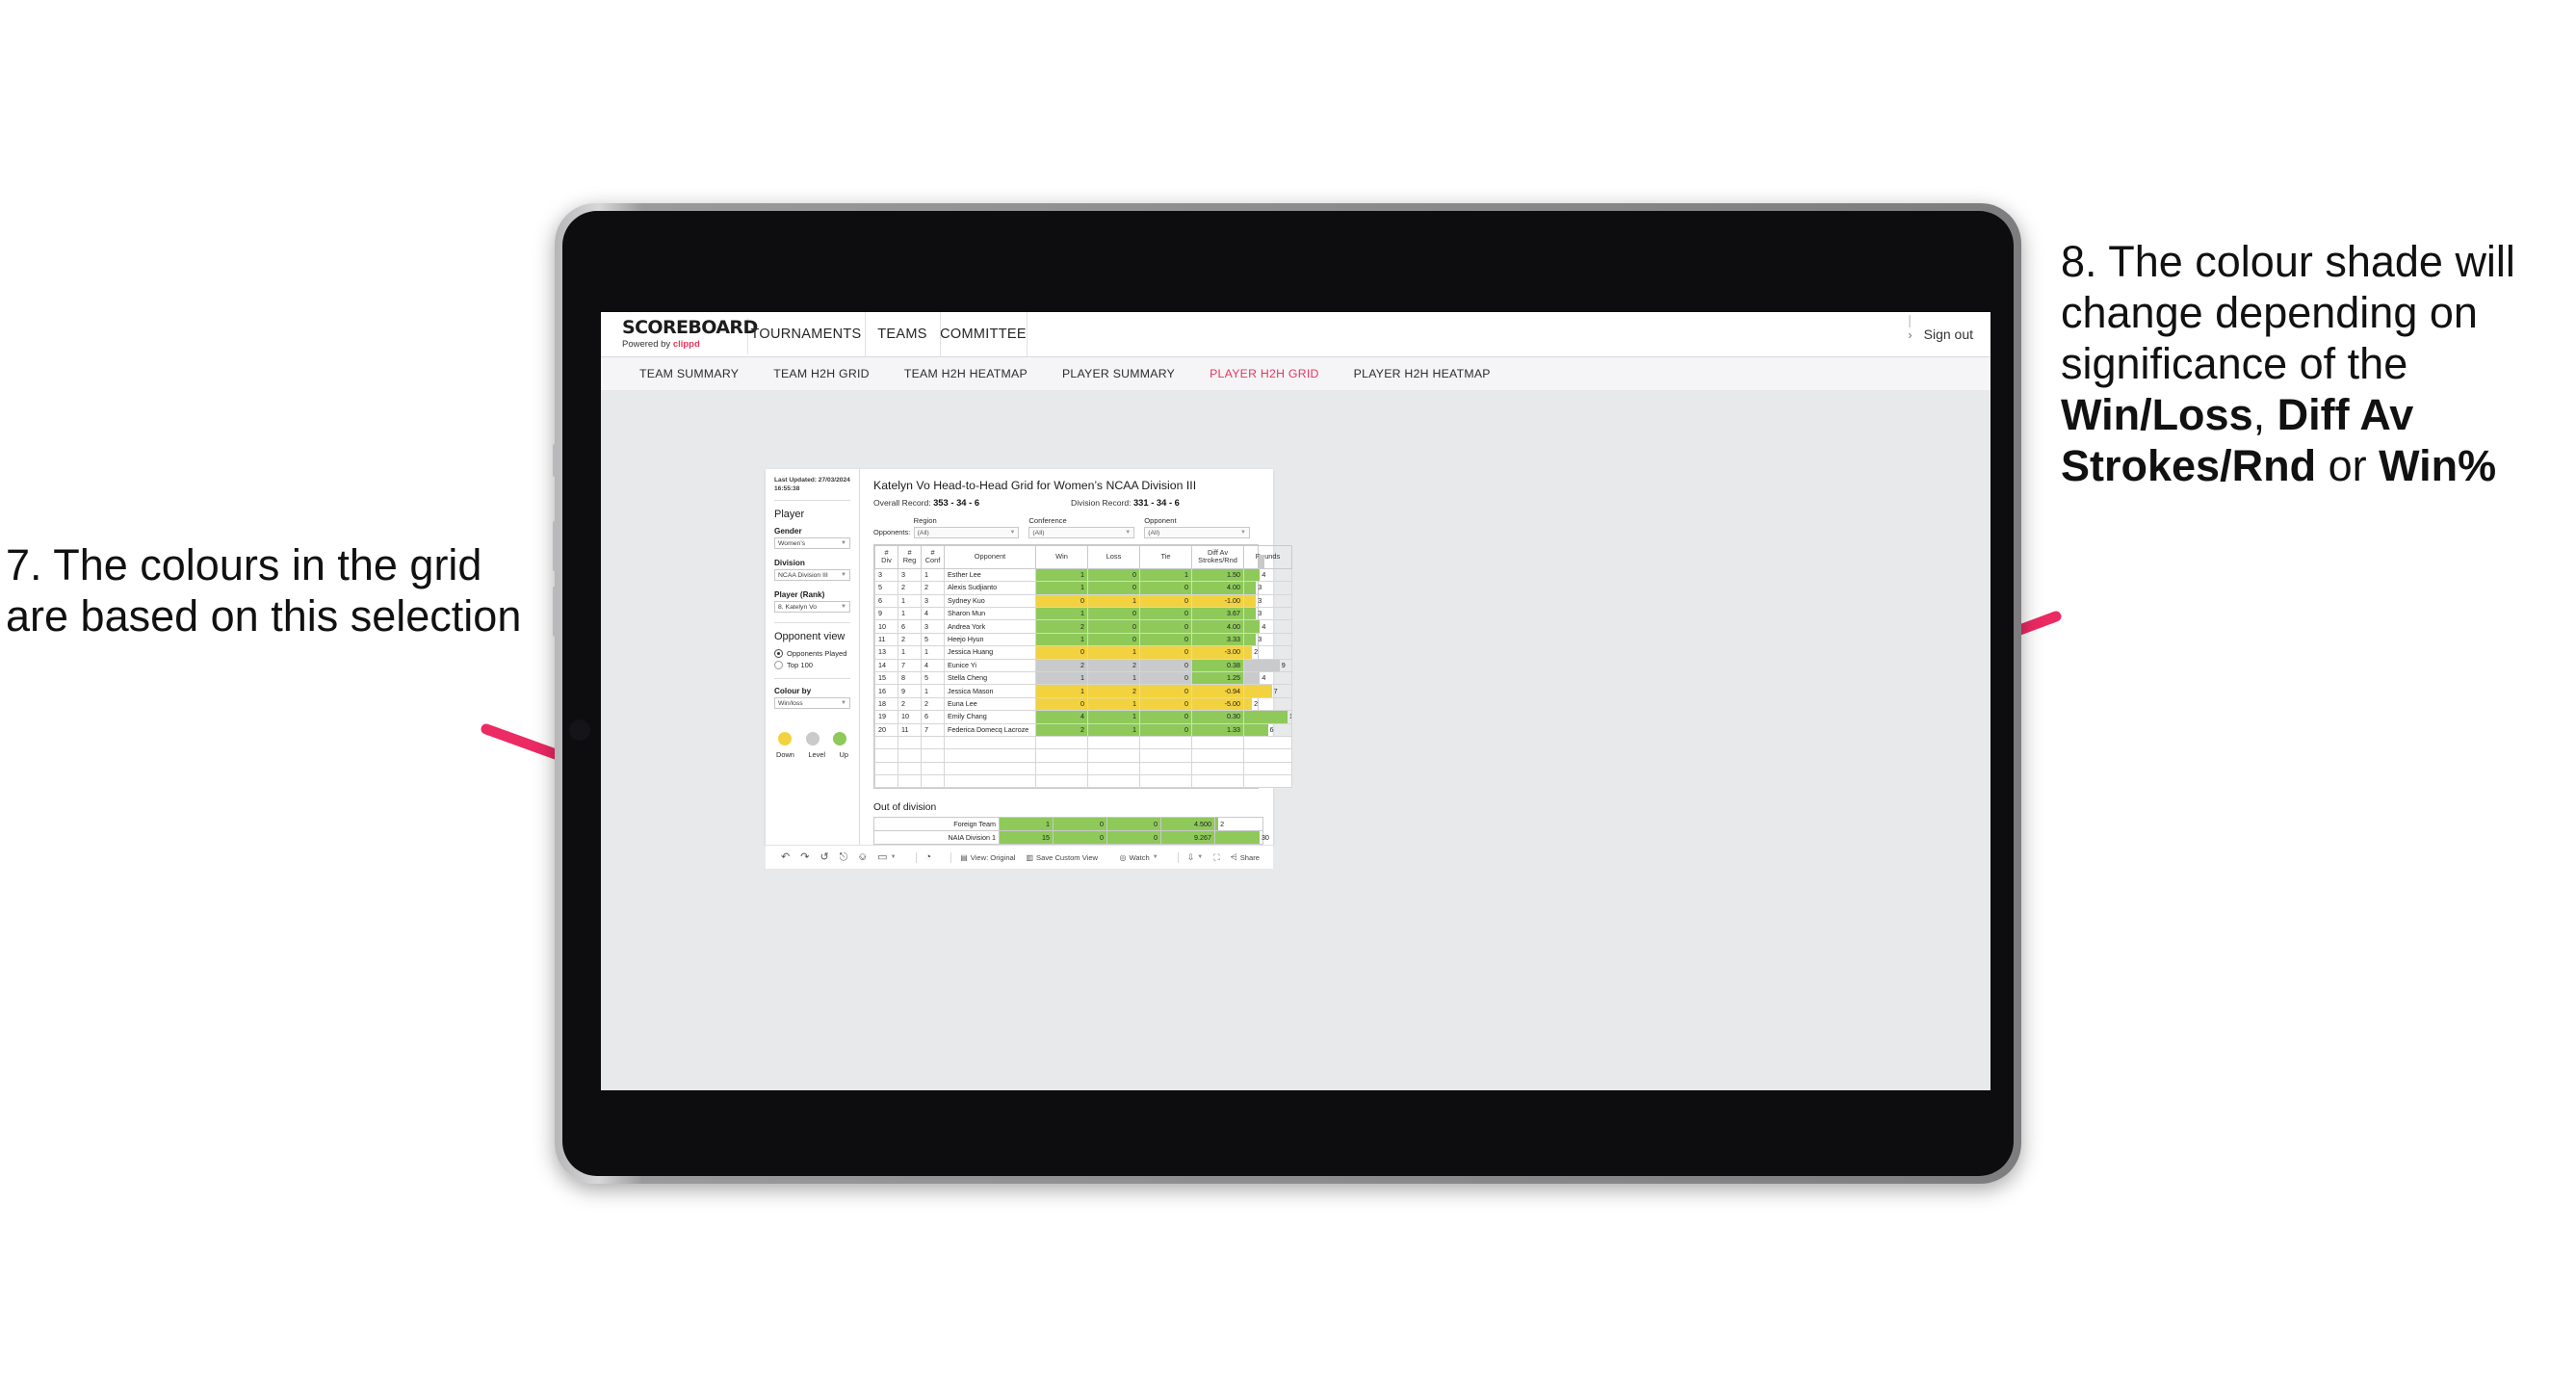 The image size is (2576, 1386). Describe the element at coordinates (966, 373) in the screenshot. I see `tab-team-h2h-heatmap: TEAM H2H HEATMAP` at that location.